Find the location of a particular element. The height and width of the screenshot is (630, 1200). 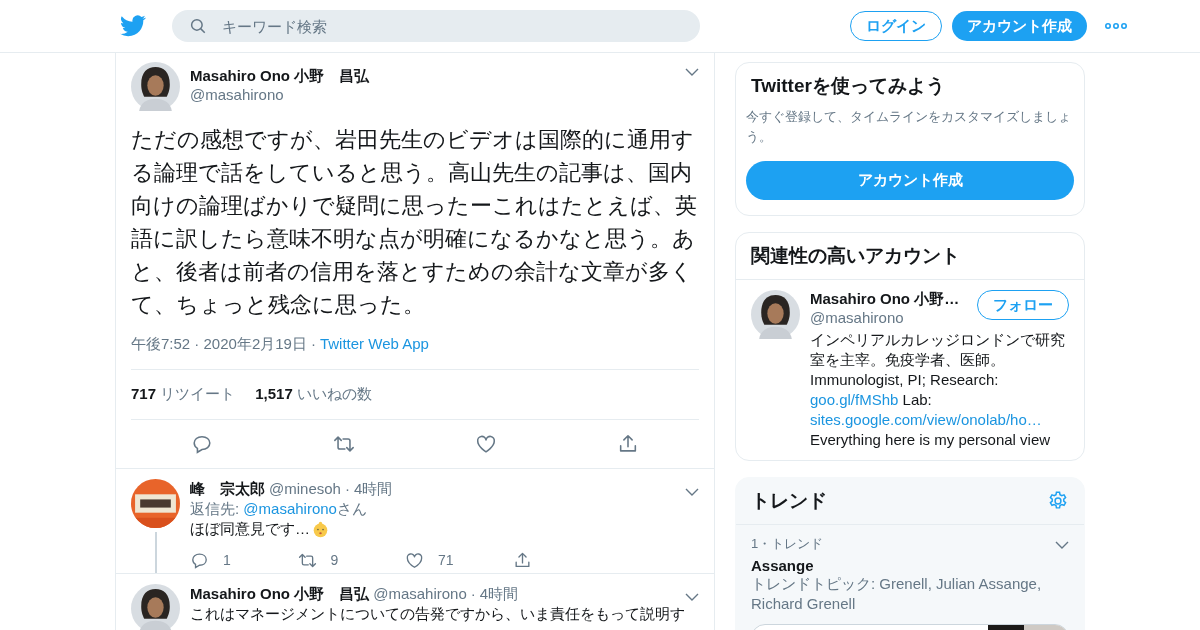

action-count: 1 is located at coordinates (227, 560).